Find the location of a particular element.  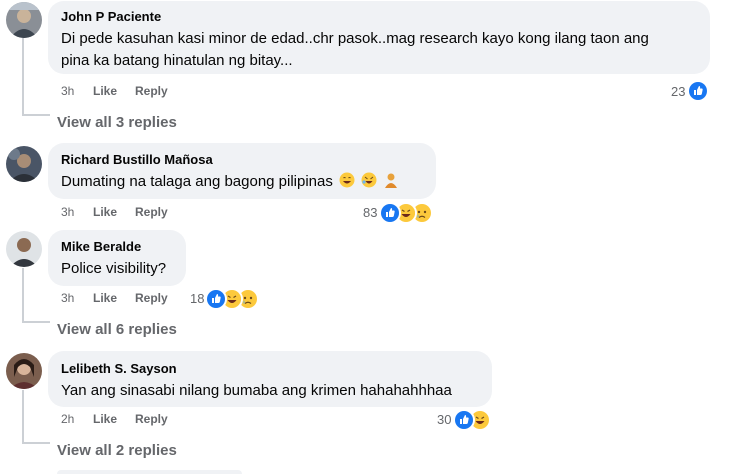

thinking-person-emoji-icon is located at coordinates (391, 180).